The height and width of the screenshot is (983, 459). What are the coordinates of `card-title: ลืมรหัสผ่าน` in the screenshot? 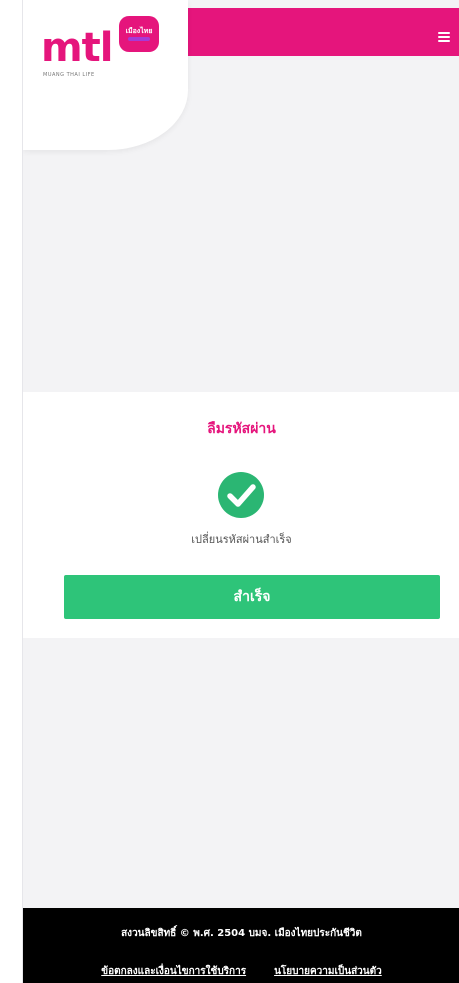 It's located at (241, 429).